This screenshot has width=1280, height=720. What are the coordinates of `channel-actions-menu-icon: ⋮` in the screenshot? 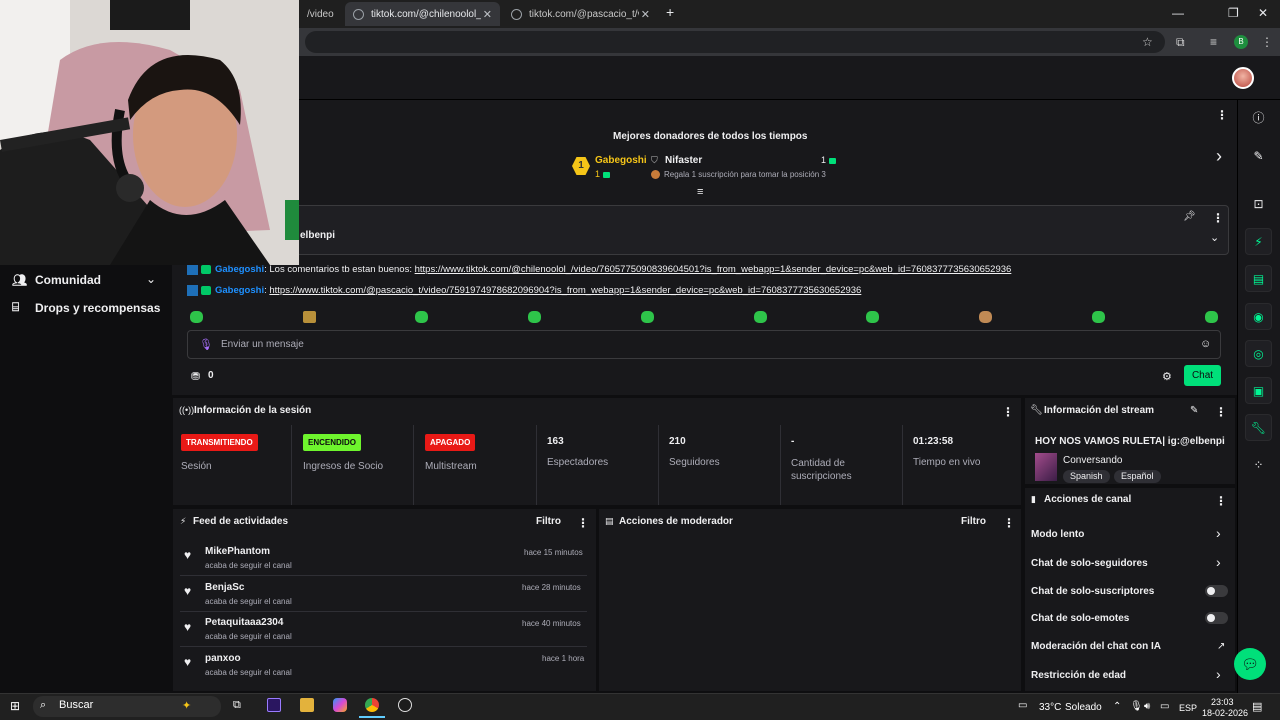 It's located at (1221, 501).